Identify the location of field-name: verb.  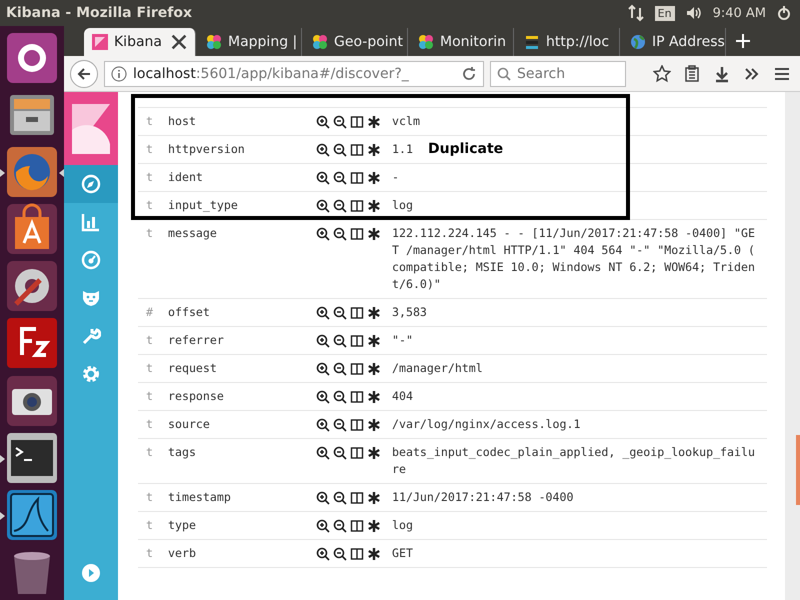
(182, 553).